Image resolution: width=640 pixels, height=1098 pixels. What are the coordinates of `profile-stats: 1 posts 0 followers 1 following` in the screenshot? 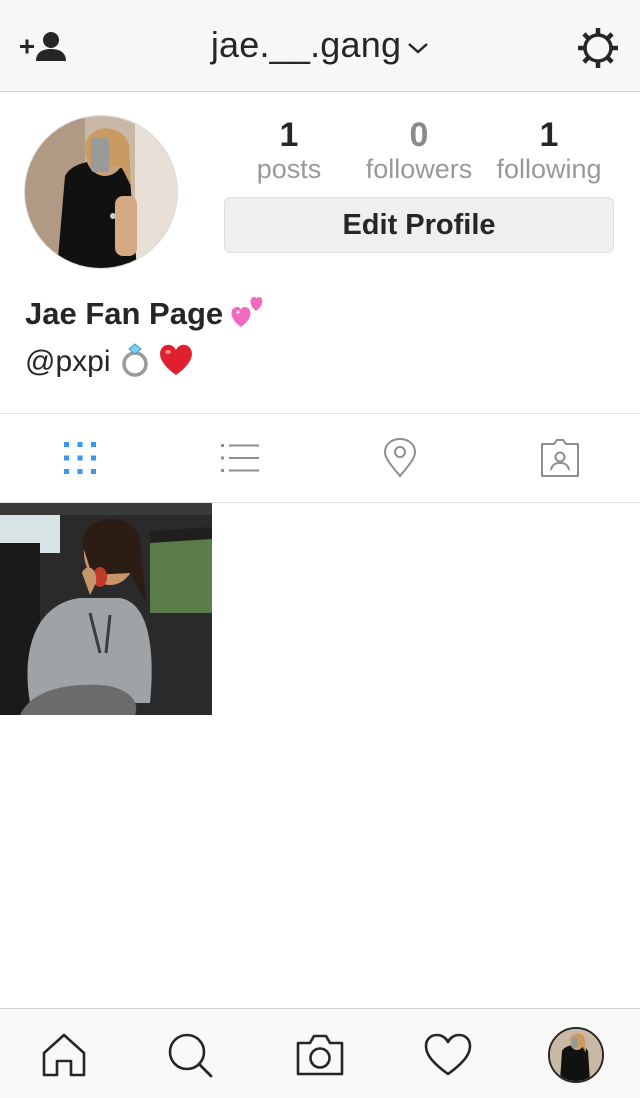 It's located at (419, 151).